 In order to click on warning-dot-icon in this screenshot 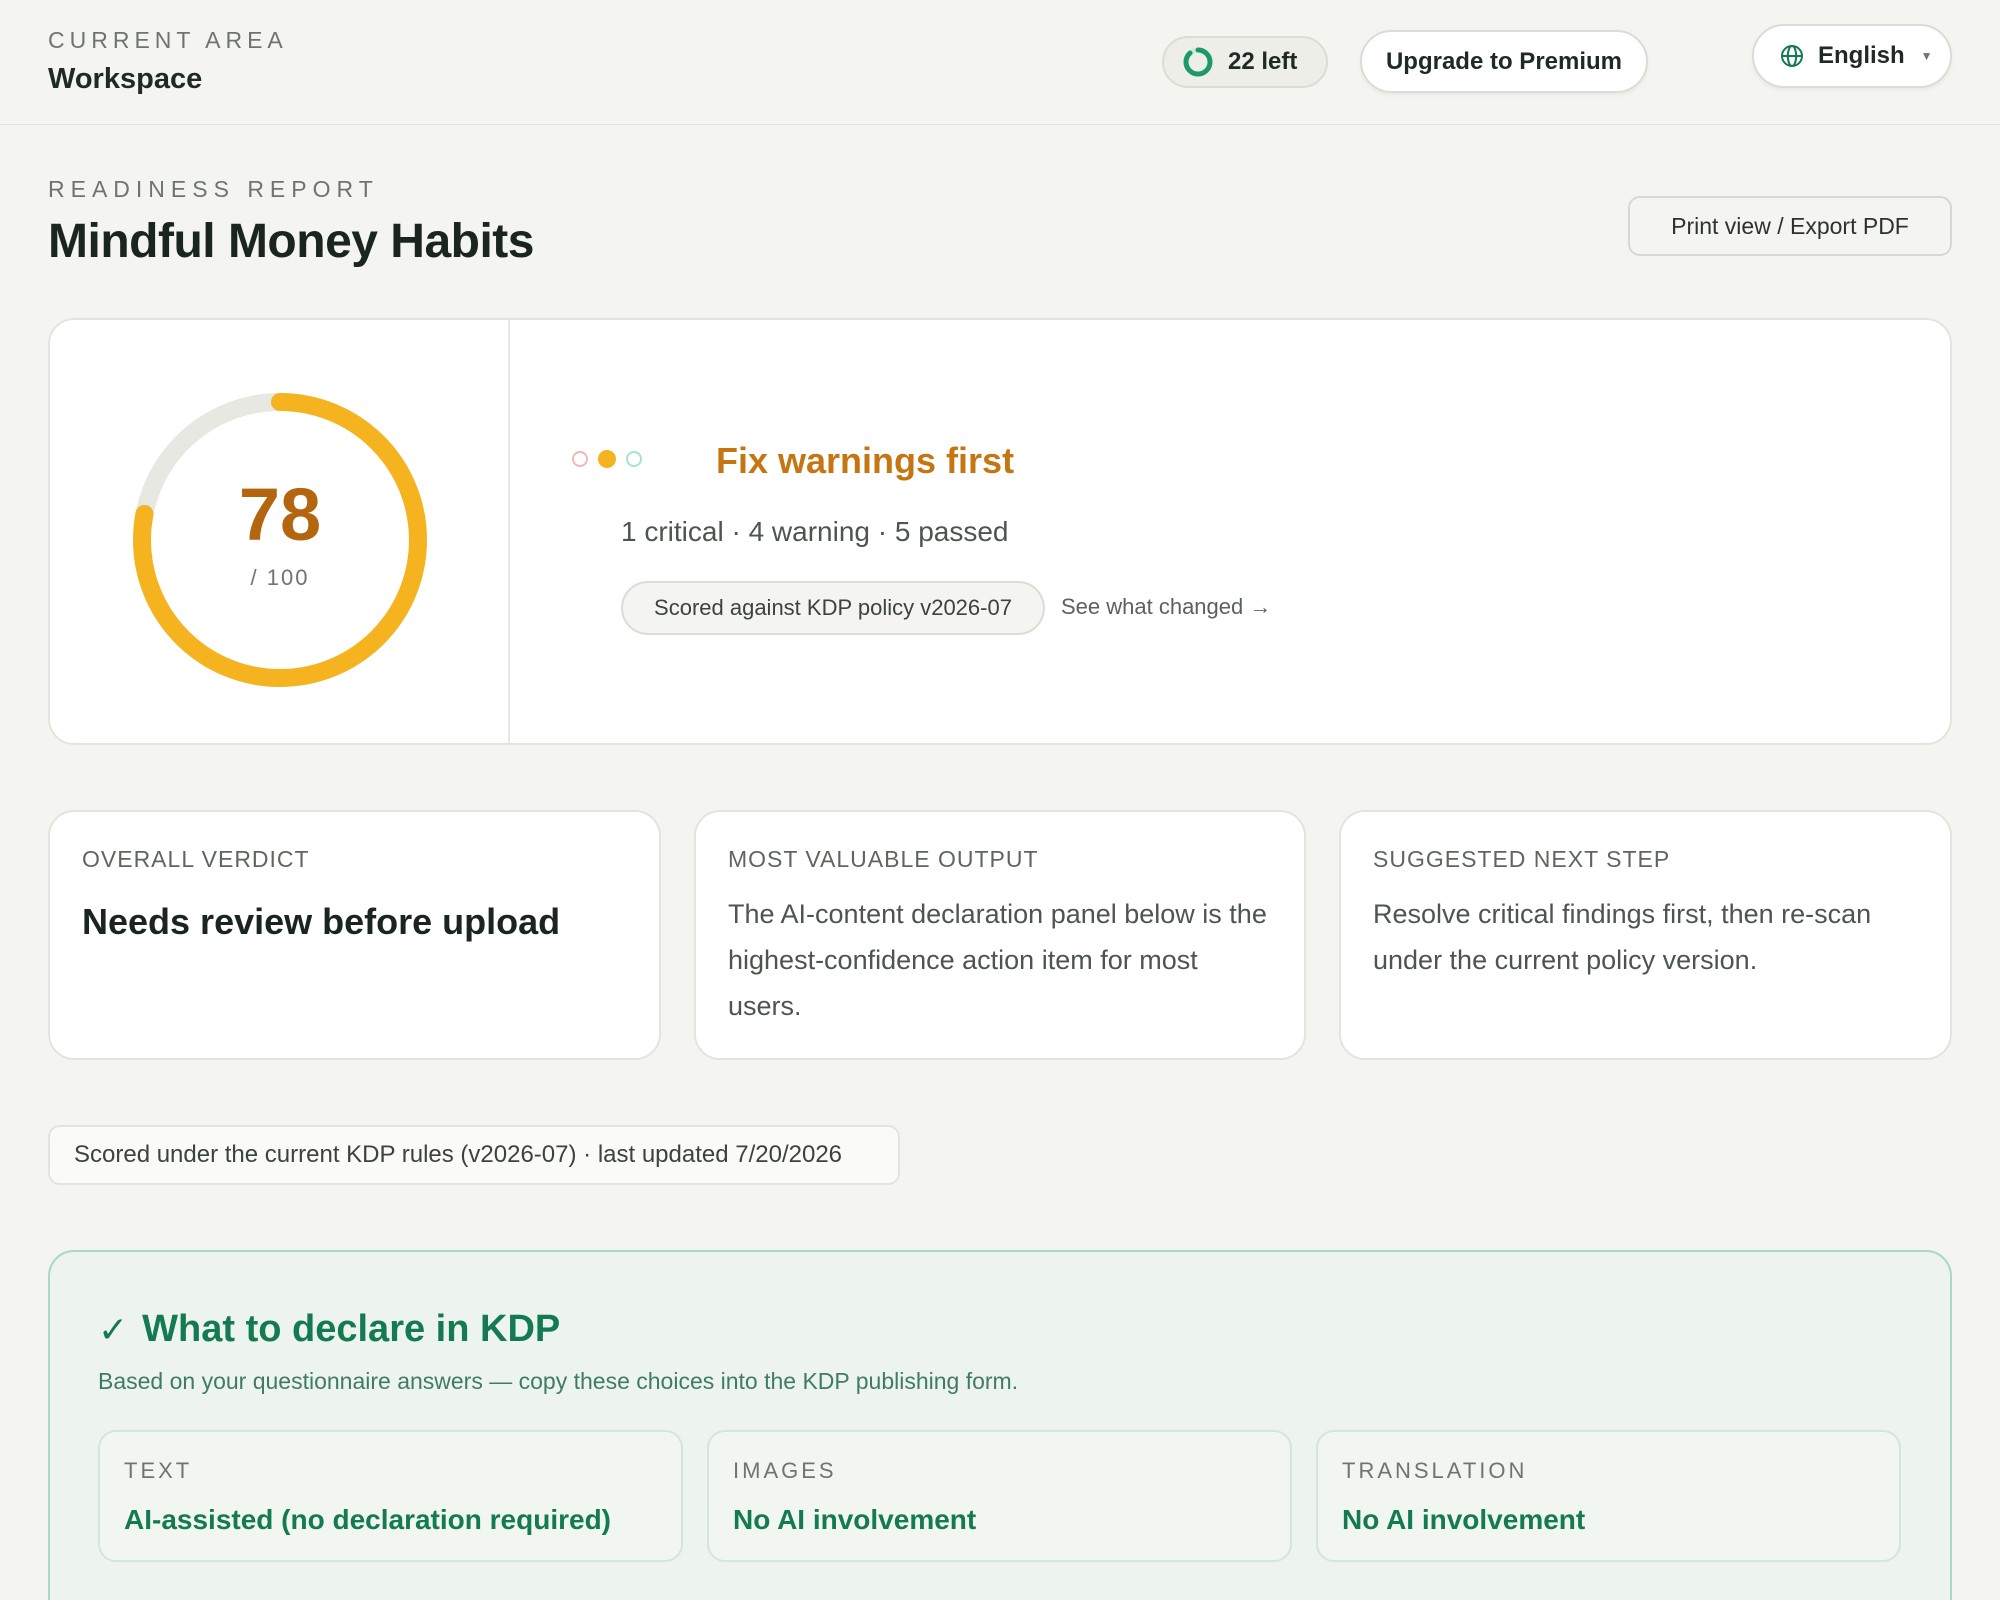, I will do `click(607, 459)`.